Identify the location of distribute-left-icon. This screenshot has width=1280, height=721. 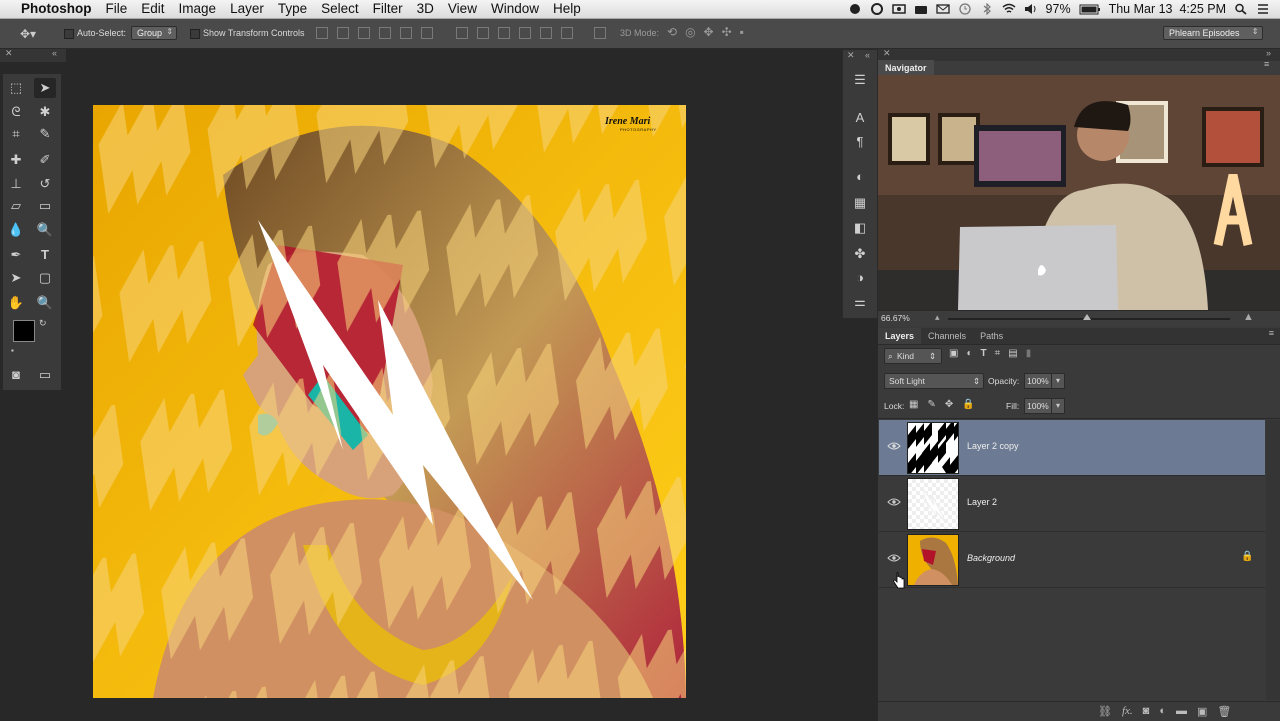
(525, 33).